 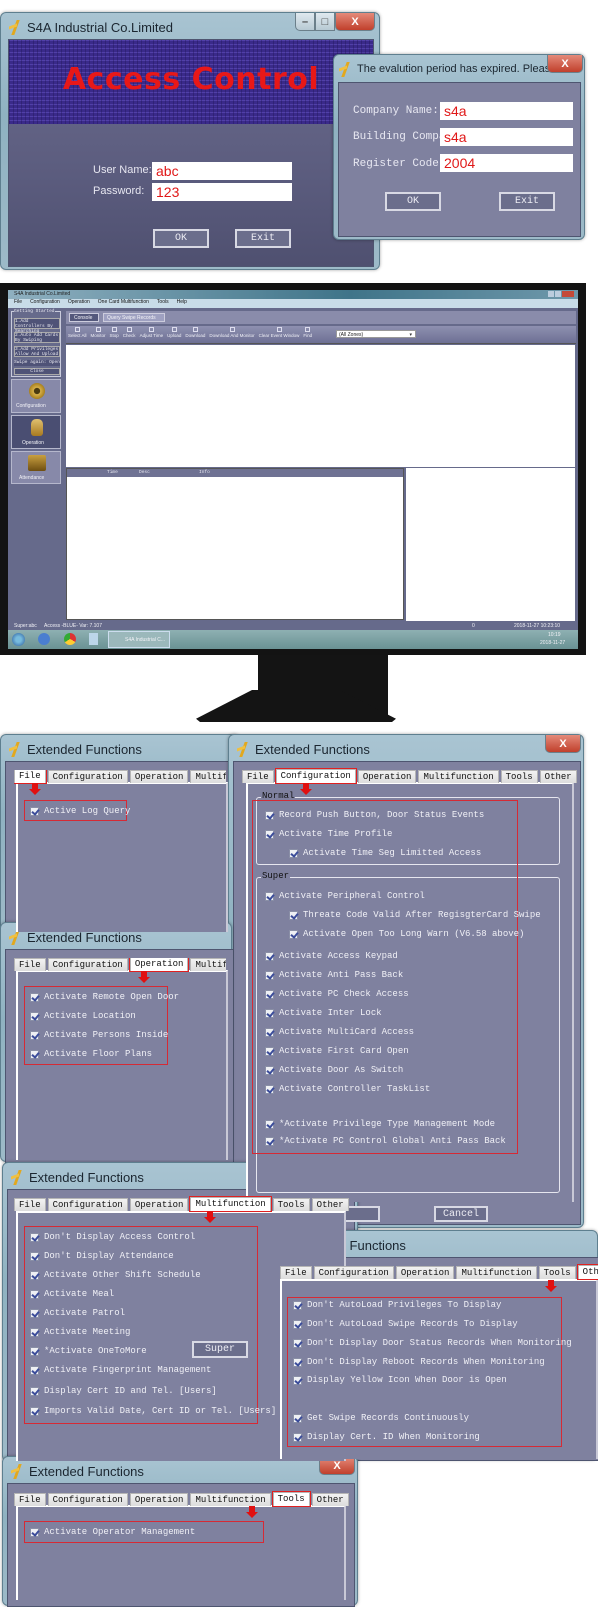 I want to click on tab-console: Console, so click(x=84, y=317).